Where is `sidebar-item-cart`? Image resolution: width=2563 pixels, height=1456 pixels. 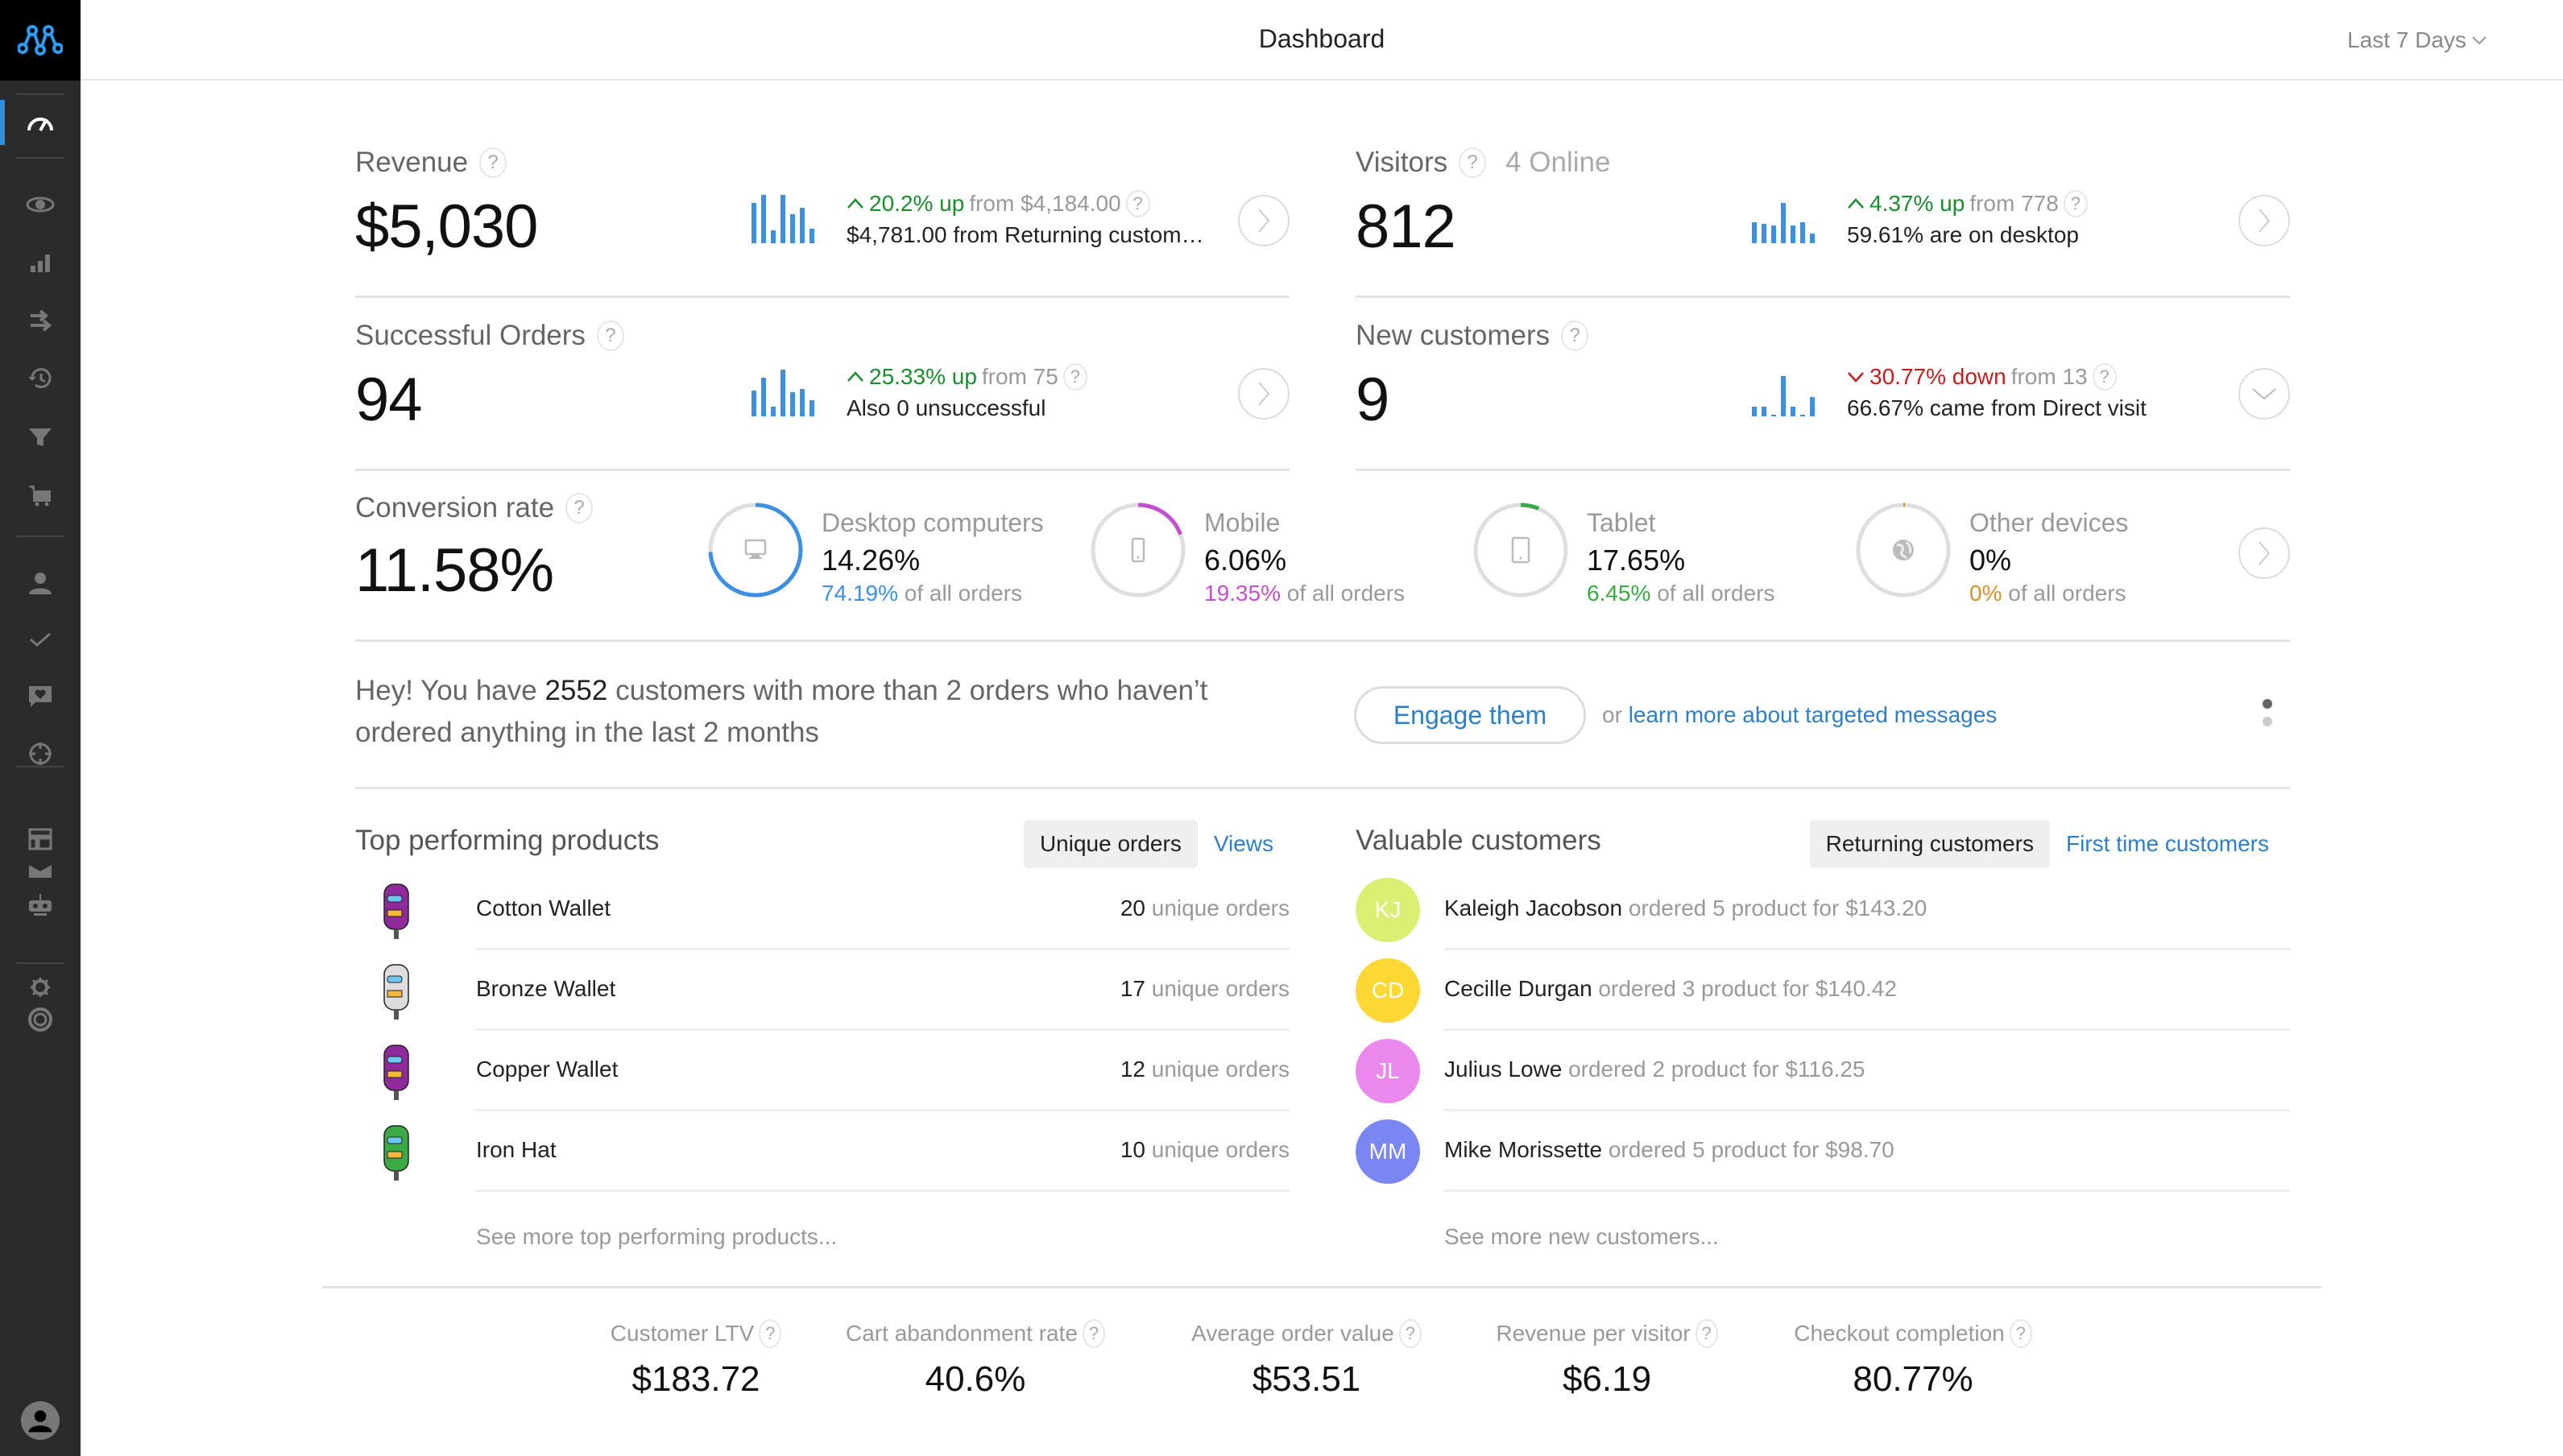
sidebar-item-cart is located at coordinates (40, 494).